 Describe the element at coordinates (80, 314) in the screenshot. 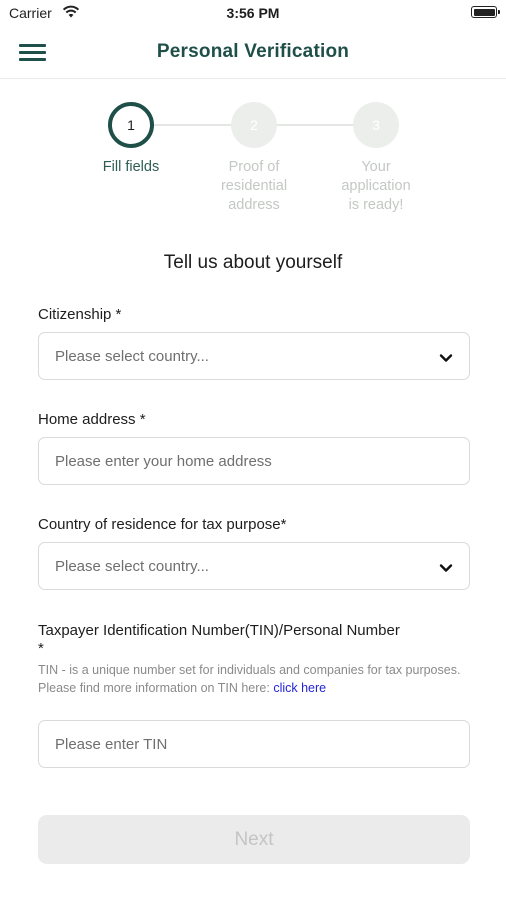

I see `citizenship-label: Citizenship *` at that location.